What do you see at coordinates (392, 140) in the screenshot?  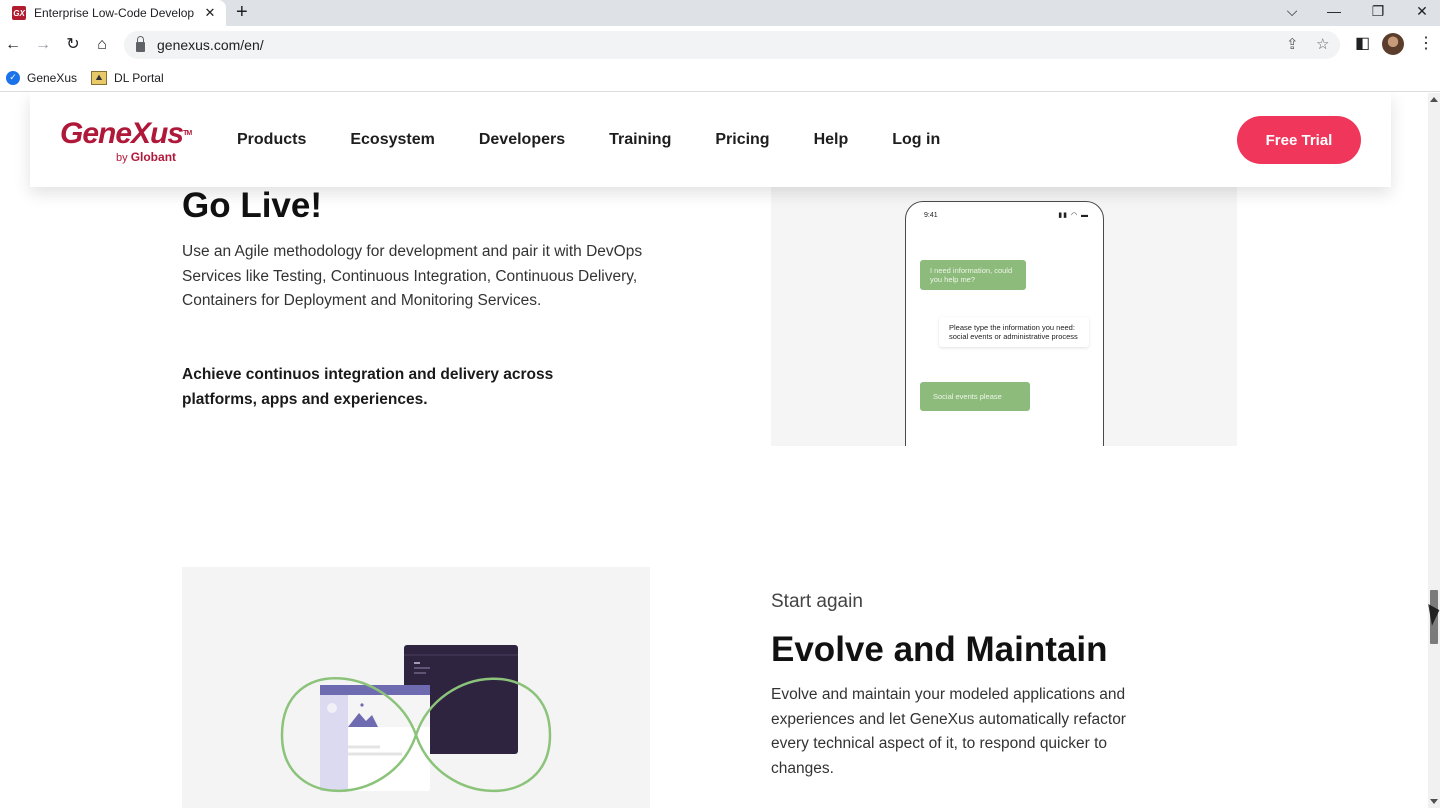 I see `nav-ecosystem: Ecosystem` at bounding box center [392, 140].